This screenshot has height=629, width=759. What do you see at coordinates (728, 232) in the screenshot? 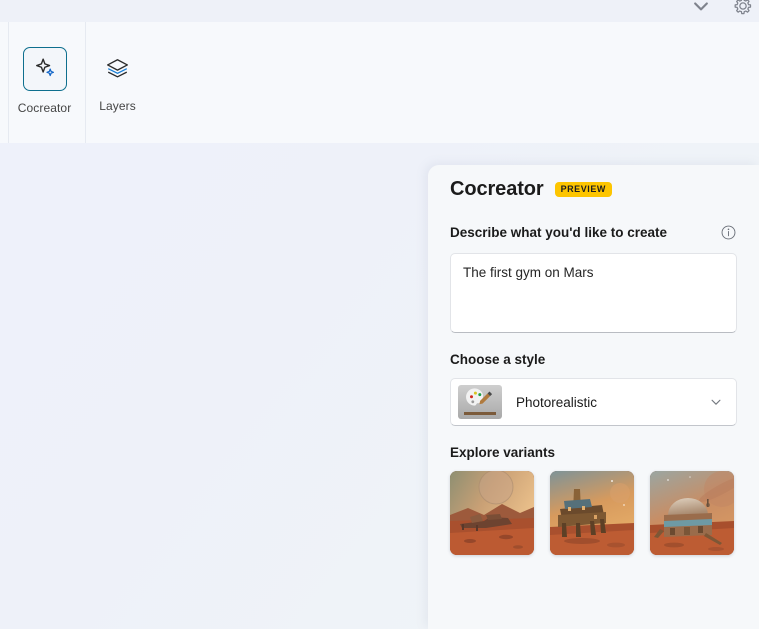
I see `info-icon` at bounding box center [728, 232].